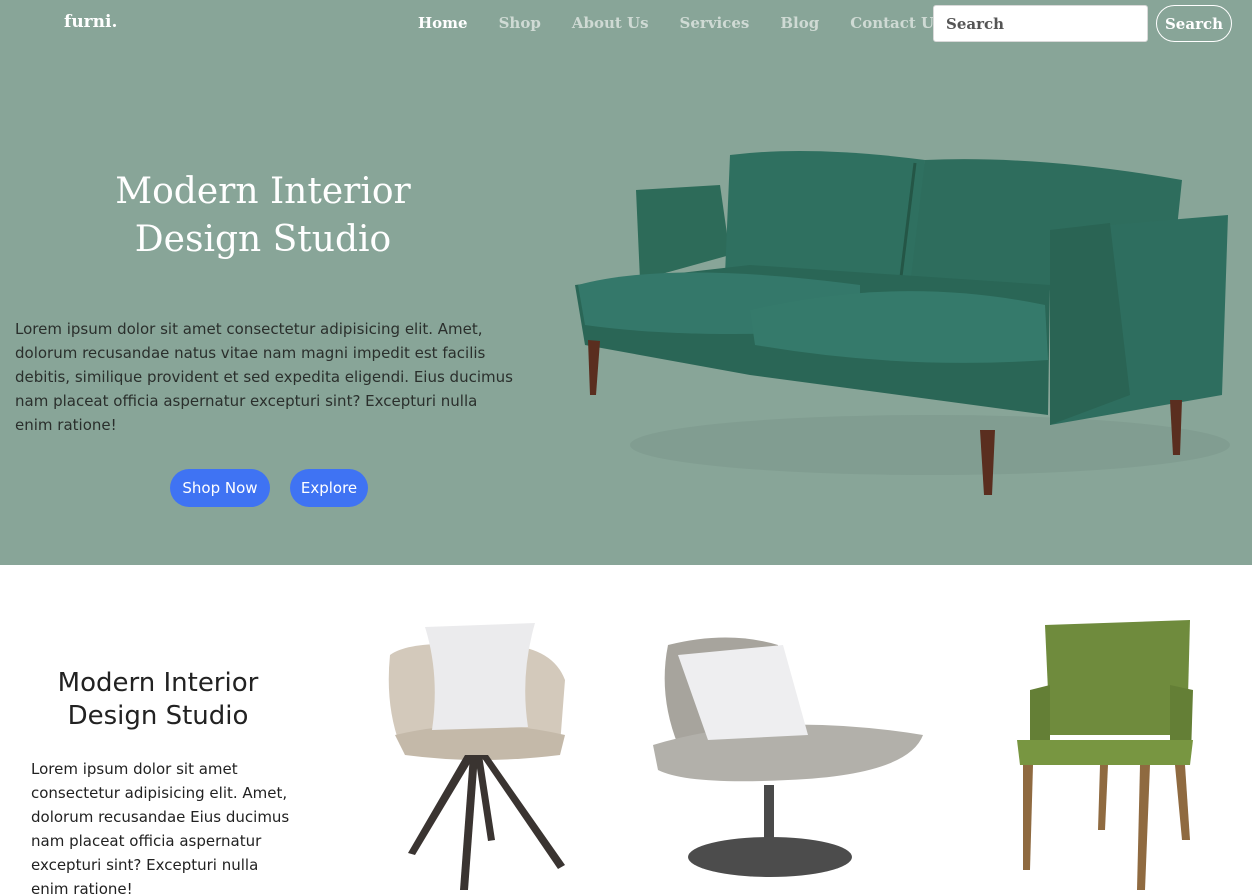 The width and height of the screenshot is (1252, 895). Describe the element at coordinates (220, 488) in the screenshot. I see `shop-now-button: Shop Now` at that location.